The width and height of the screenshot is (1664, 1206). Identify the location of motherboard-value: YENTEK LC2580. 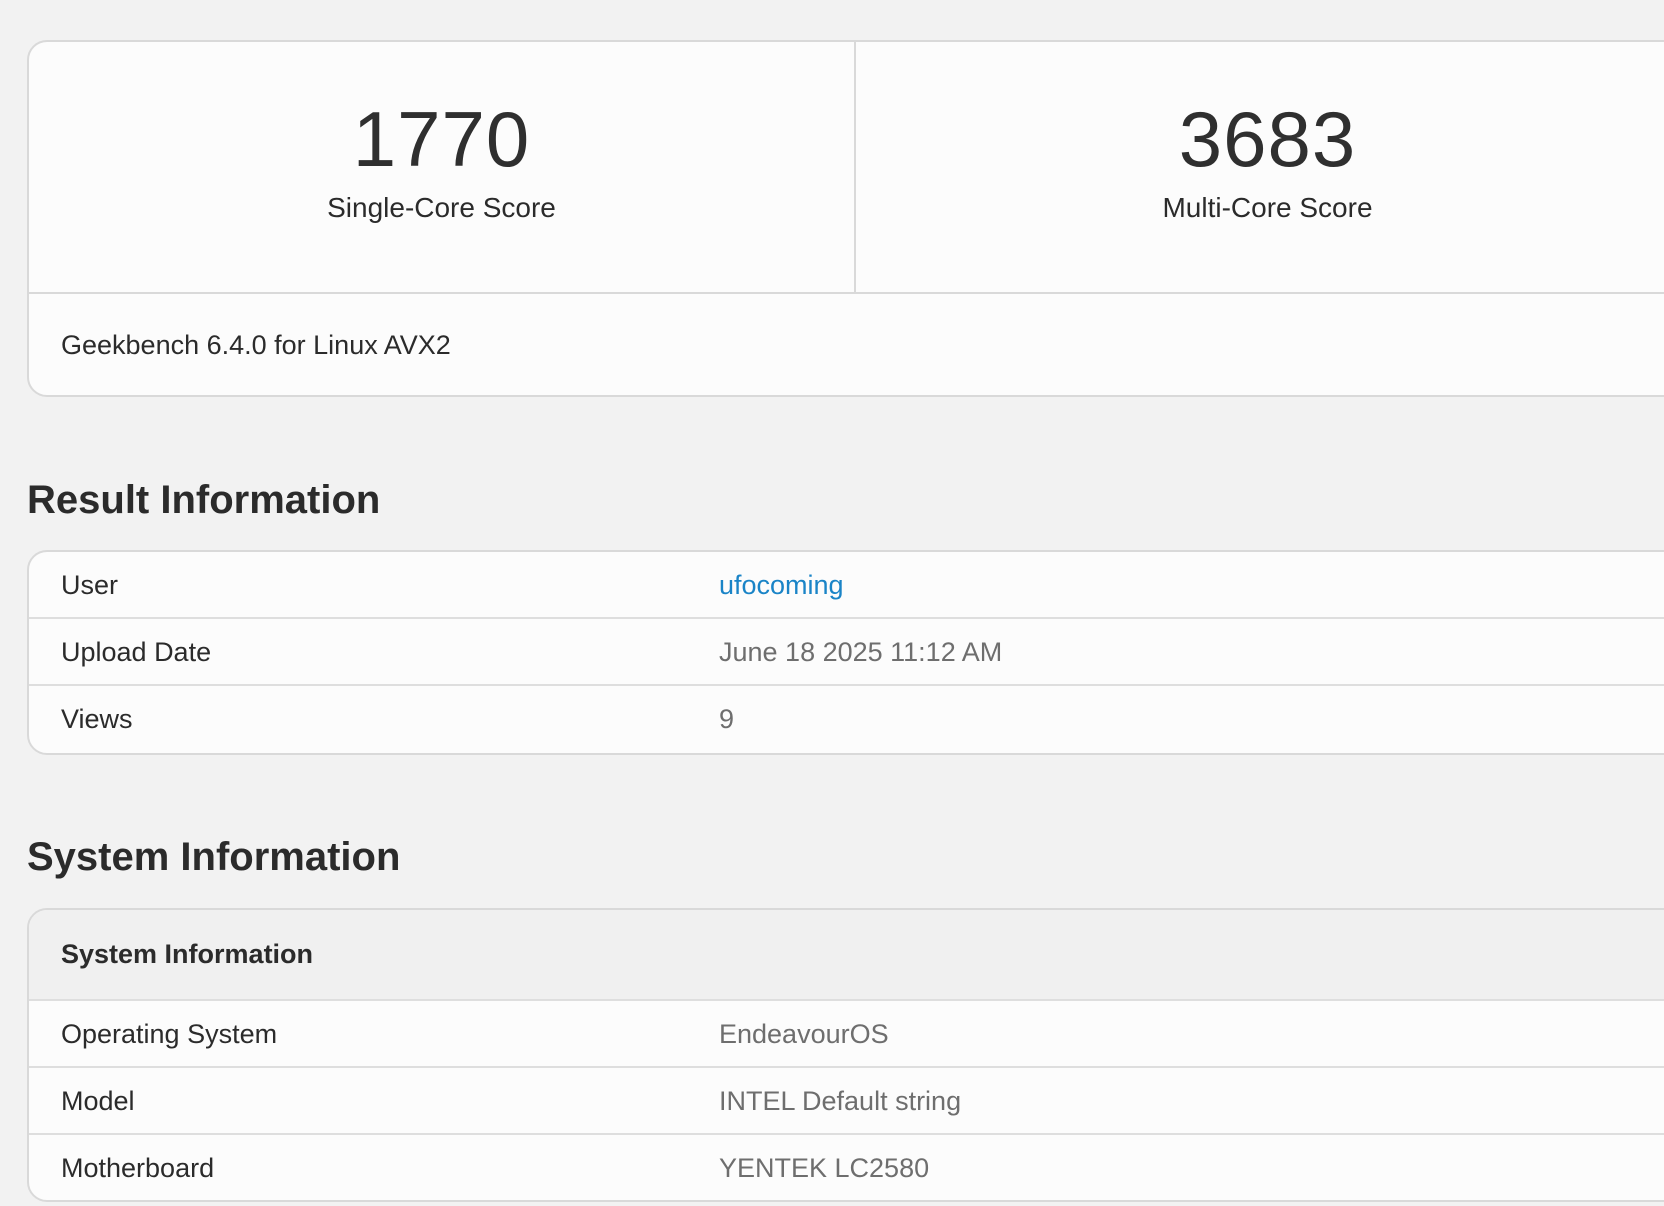
(824, 1168).